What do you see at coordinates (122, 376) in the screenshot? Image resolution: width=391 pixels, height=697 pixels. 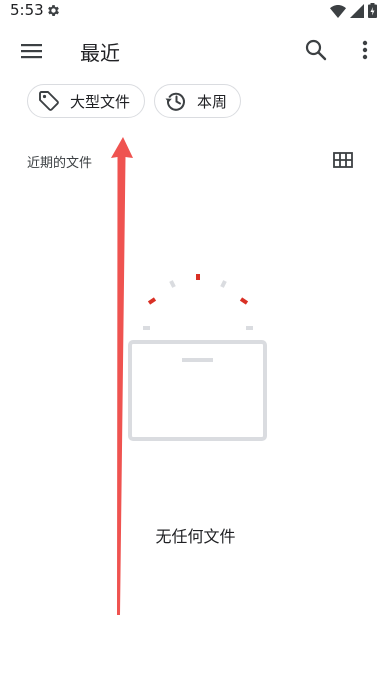 I see `overlay-arrow` at bounding box center [122, 376].